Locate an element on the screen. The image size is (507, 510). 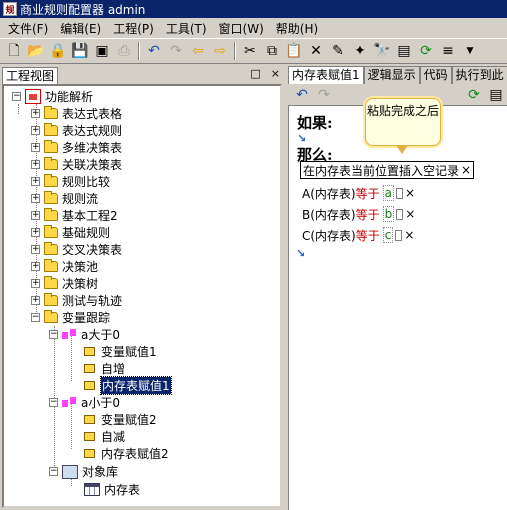
menu-help: 帮助(H) is located at coordinates (297, 28).